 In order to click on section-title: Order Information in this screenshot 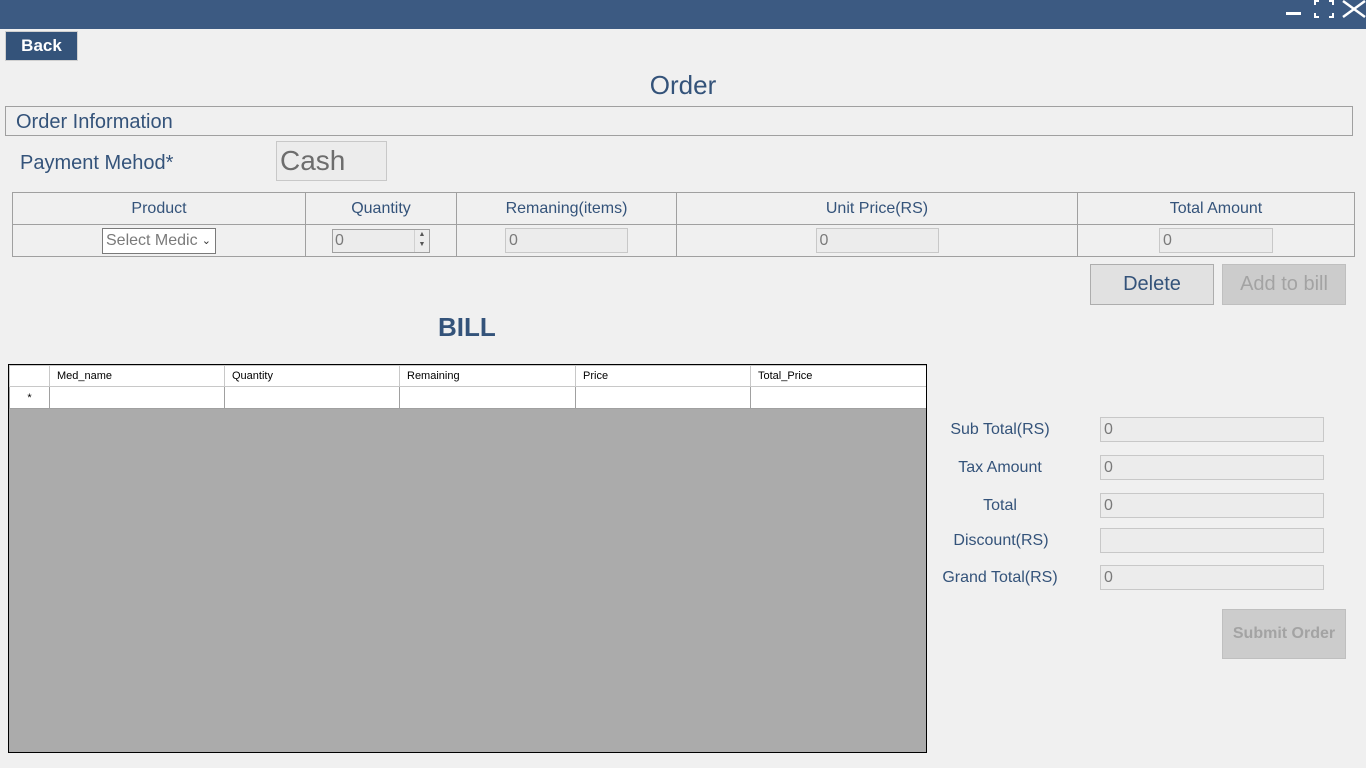, I will do `click(94, 122)`.